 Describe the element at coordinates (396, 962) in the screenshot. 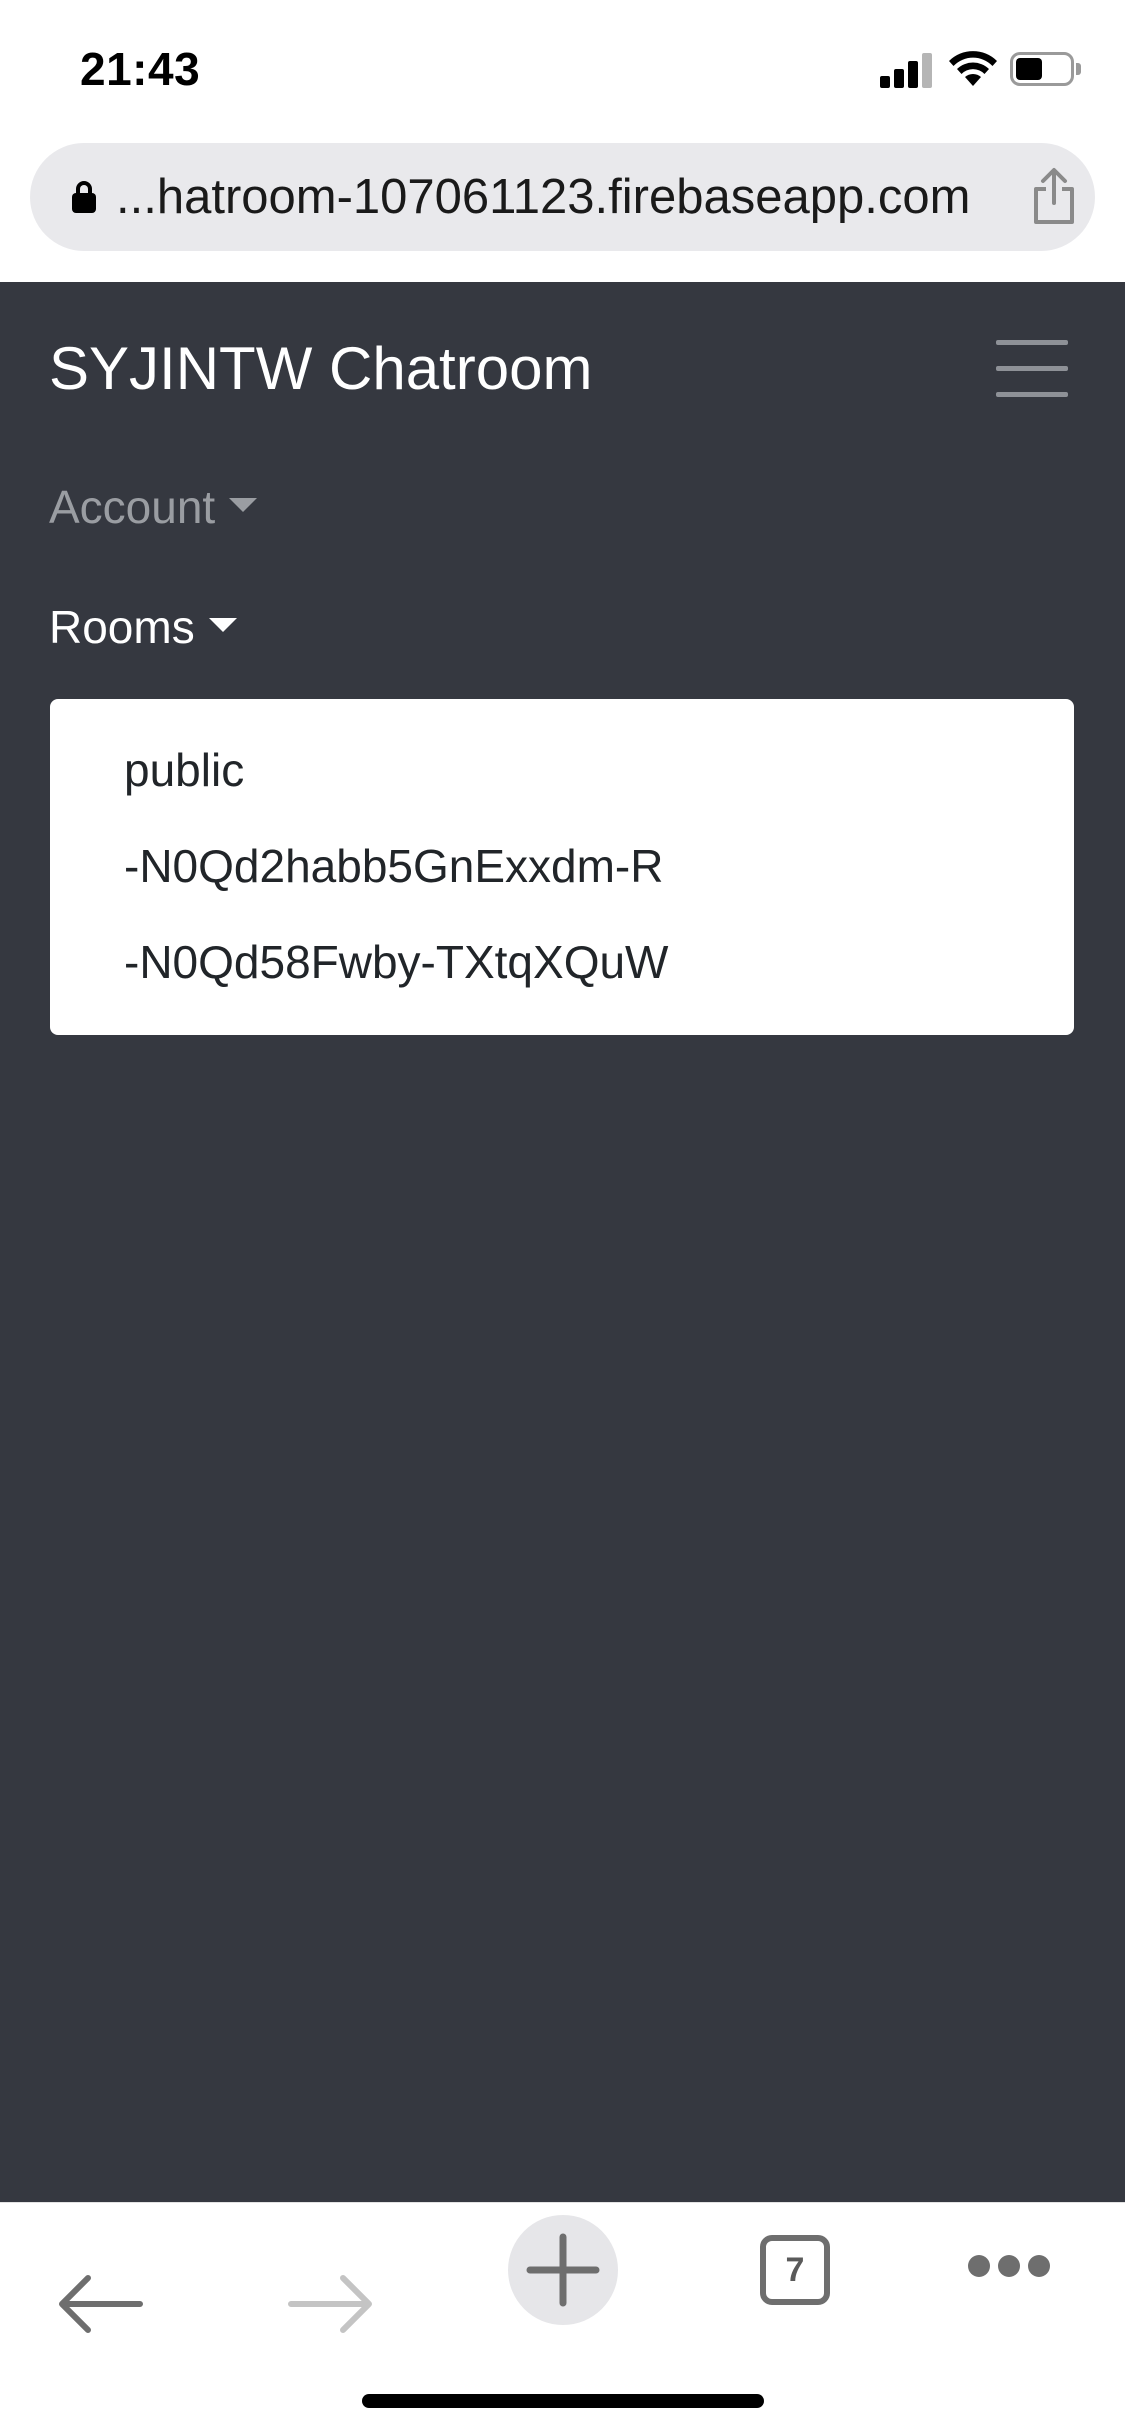

I see `room-item: -N0Qd58Fwby-TXtqXQuW` at that location.